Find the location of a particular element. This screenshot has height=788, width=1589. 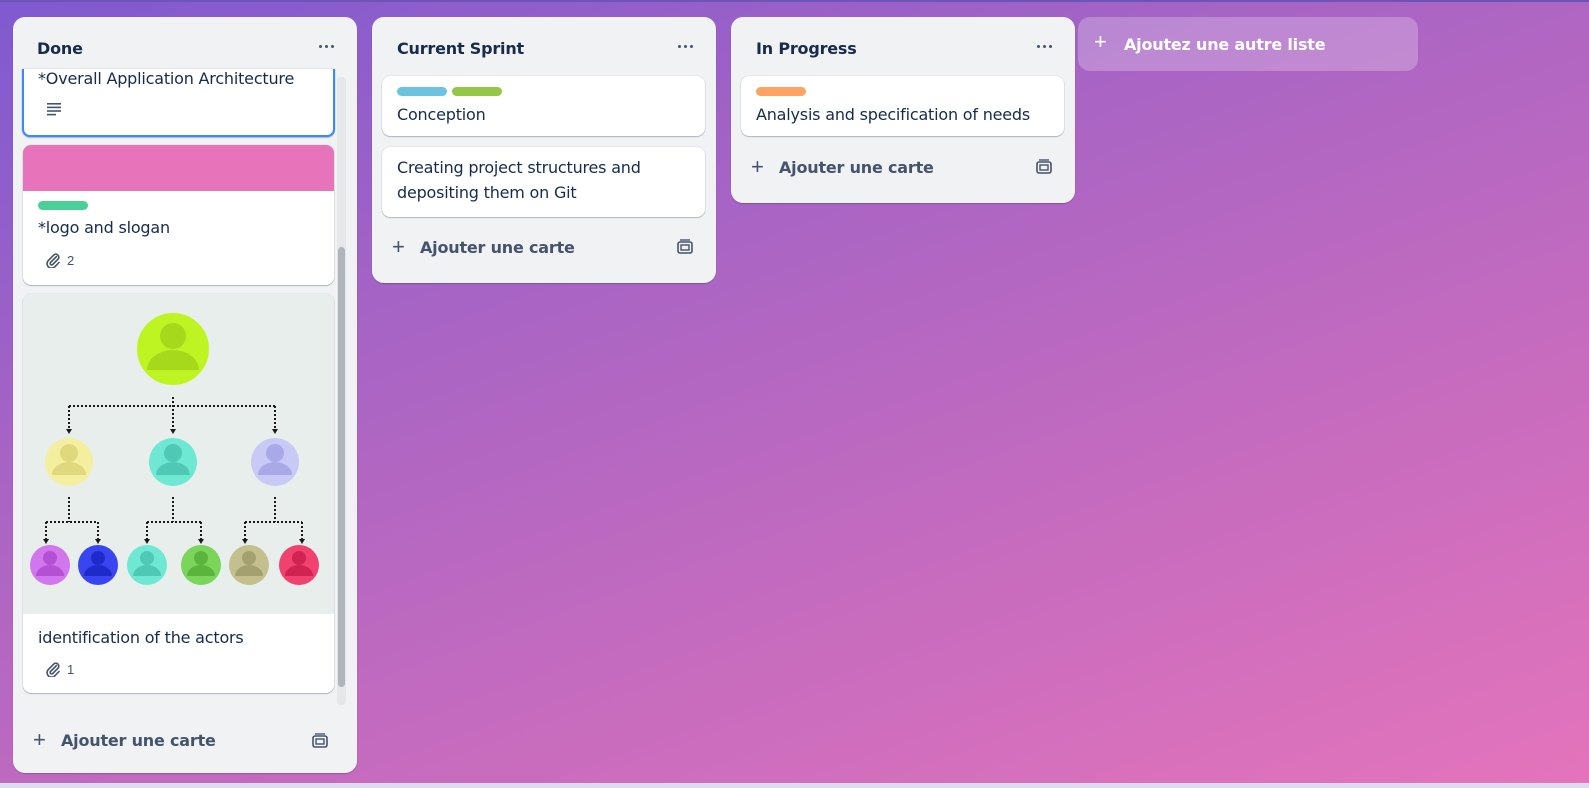

attachment-count: 1 is located at coordinates (71, 669).